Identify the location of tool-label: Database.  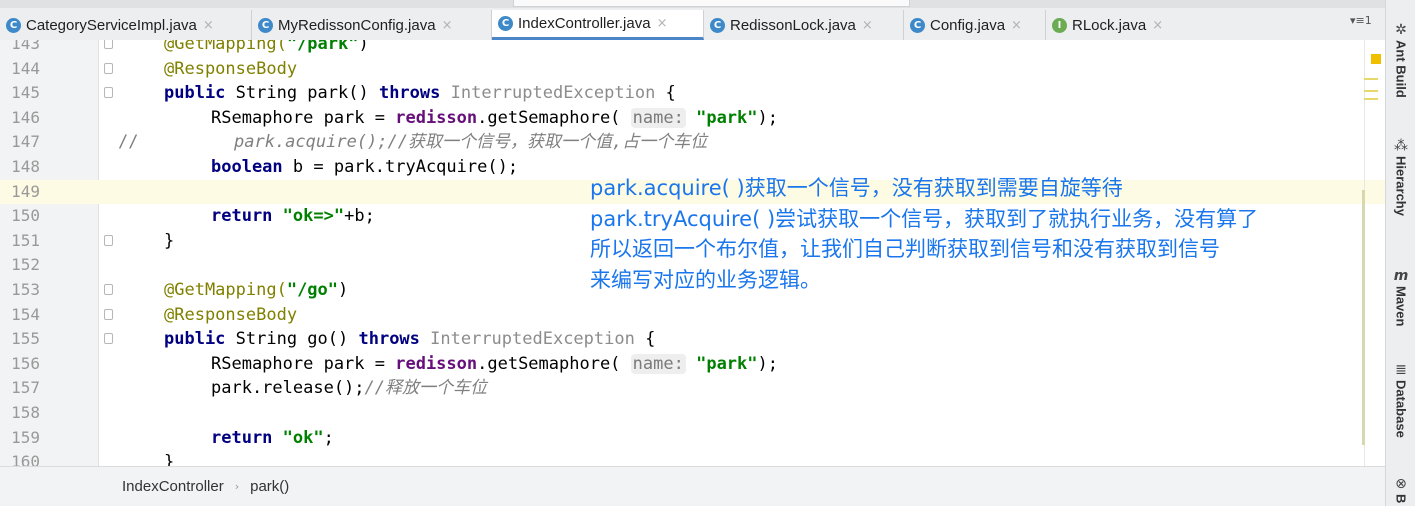
(1401, 409).